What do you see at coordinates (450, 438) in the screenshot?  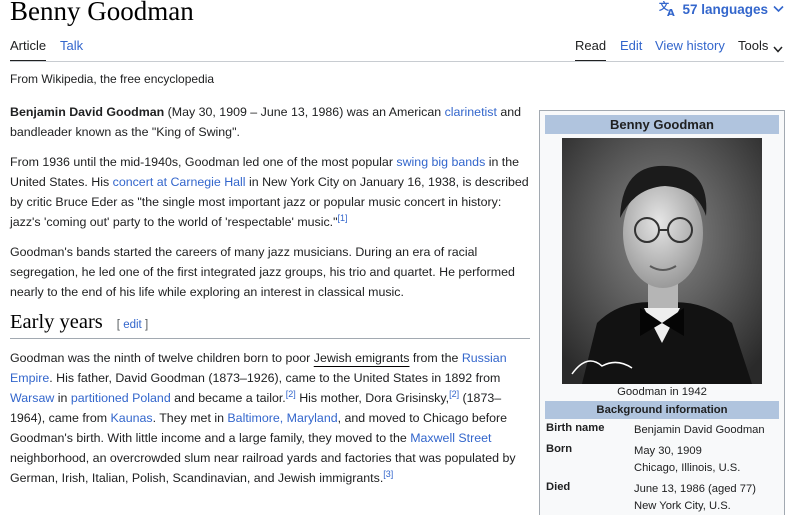 I see `link-maxwell-street: Maxwell Street` at bounding box center [450, 438].